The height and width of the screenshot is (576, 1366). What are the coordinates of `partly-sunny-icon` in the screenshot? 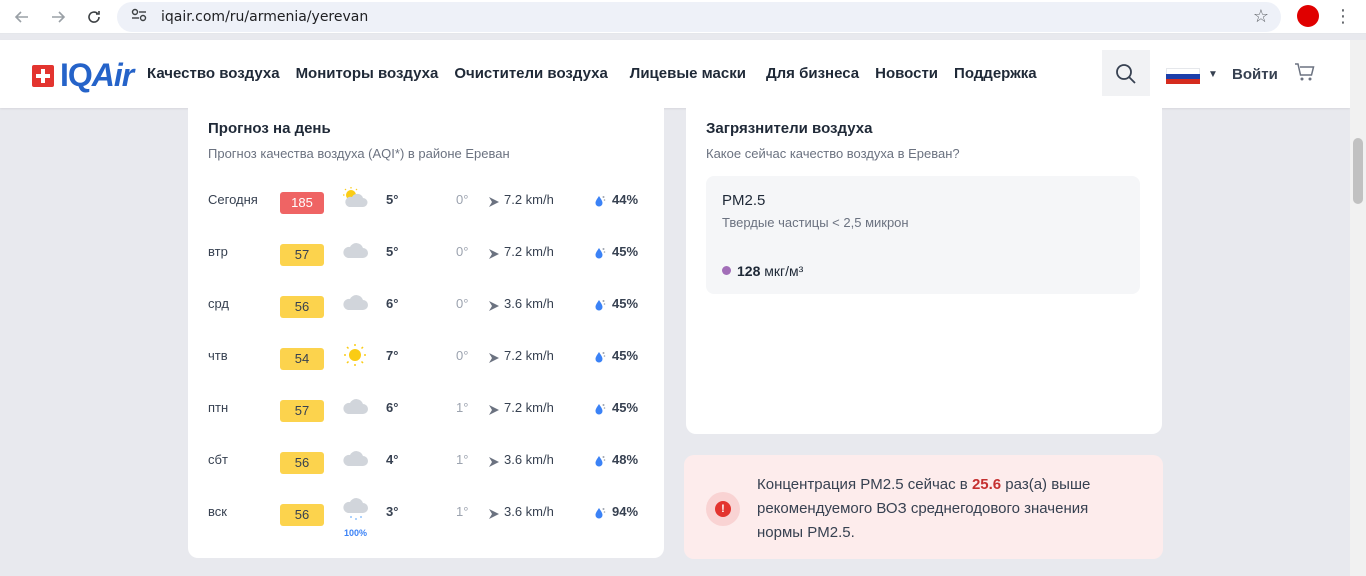 It's located at (355, 198).